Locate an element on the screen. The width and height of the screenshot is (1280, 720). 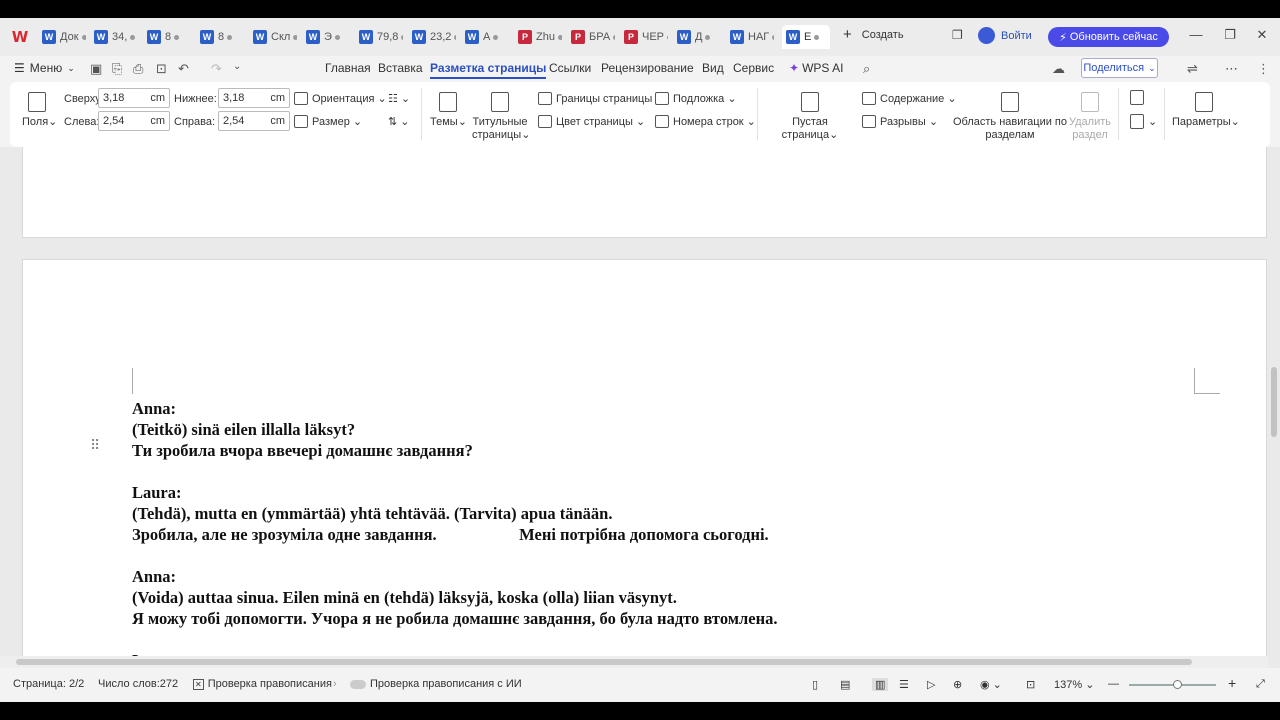
outline-icon: ☰ is located at coordinates (904, 684).